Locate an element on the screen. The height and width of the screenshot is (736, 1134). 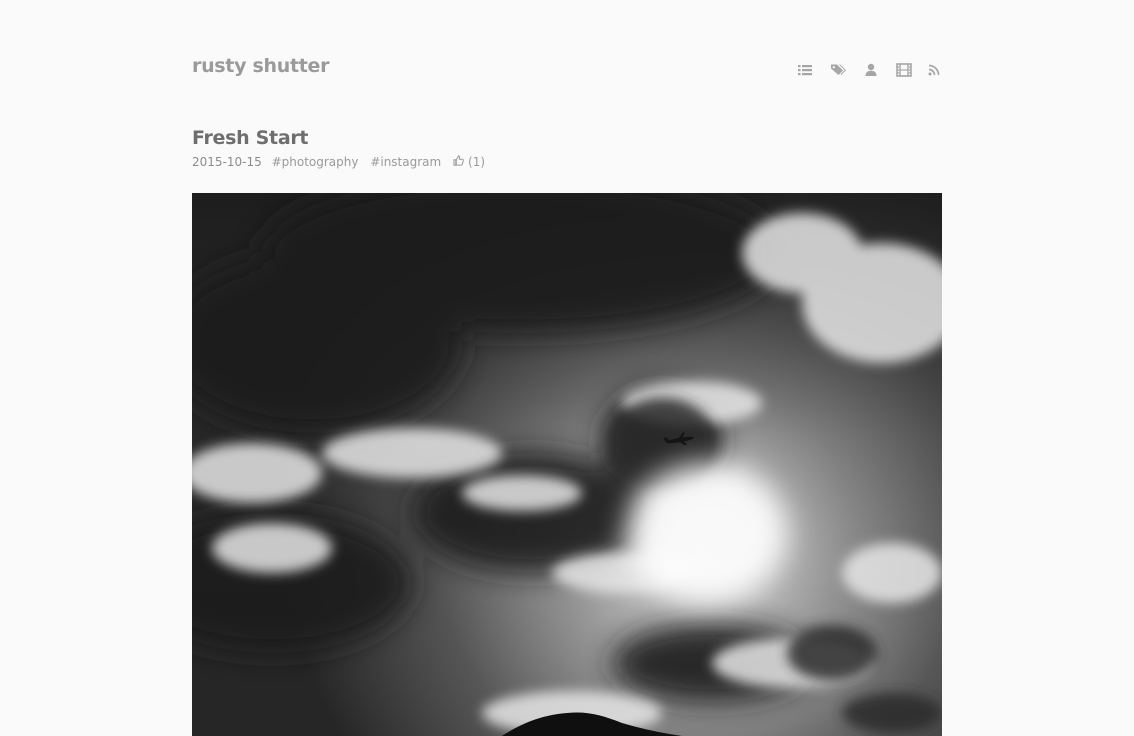
like-count: (1) is located at coordinates (477, 161).